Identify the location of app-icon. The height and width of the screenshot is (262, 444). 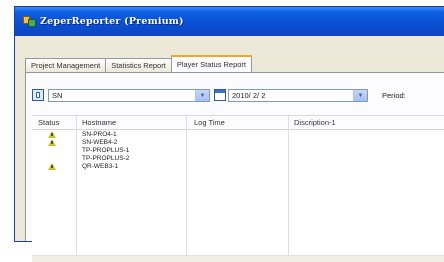
(29, 21).